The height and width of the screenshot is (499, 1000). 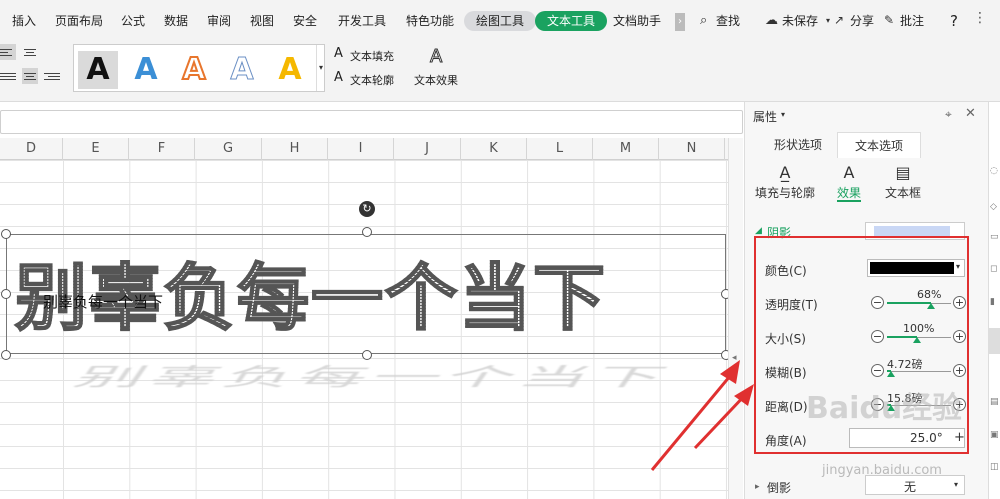 I want to click on side-toolbar: ◌ ◇ ▭ ◻ ▮ ▤ ▣ ◫, so click(x=994, y=300).